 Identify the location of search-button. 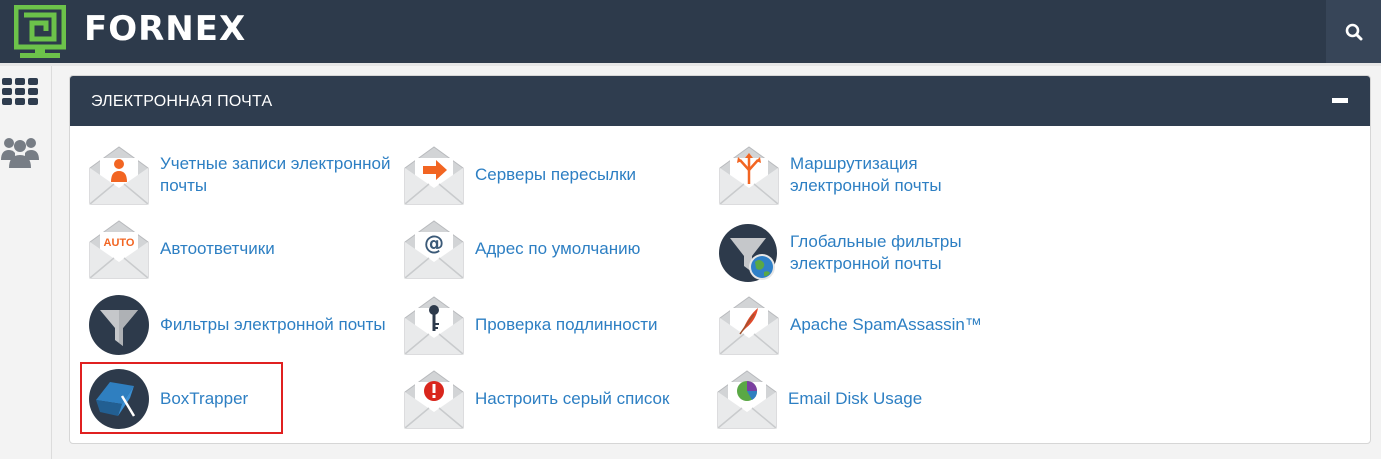
(1353, 31).